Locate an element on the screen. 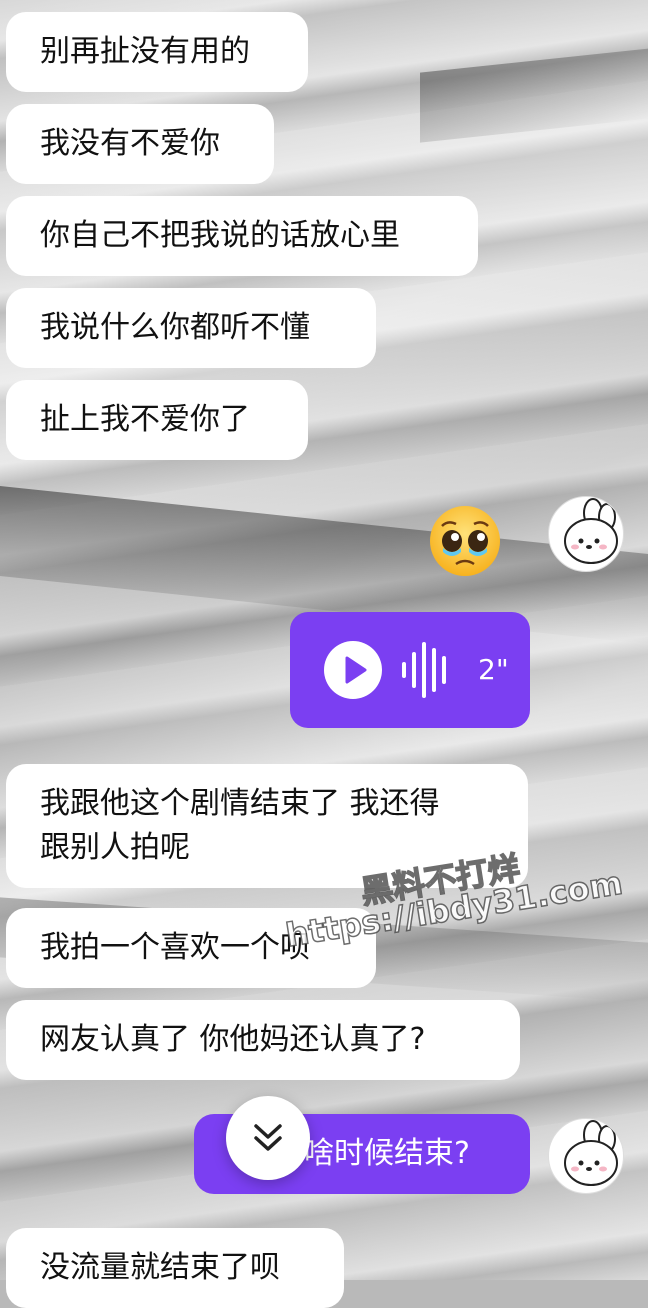 The width and height of the screenshot is (648, 1308). audio-waveform-icon is located at coordinates (424, 670).